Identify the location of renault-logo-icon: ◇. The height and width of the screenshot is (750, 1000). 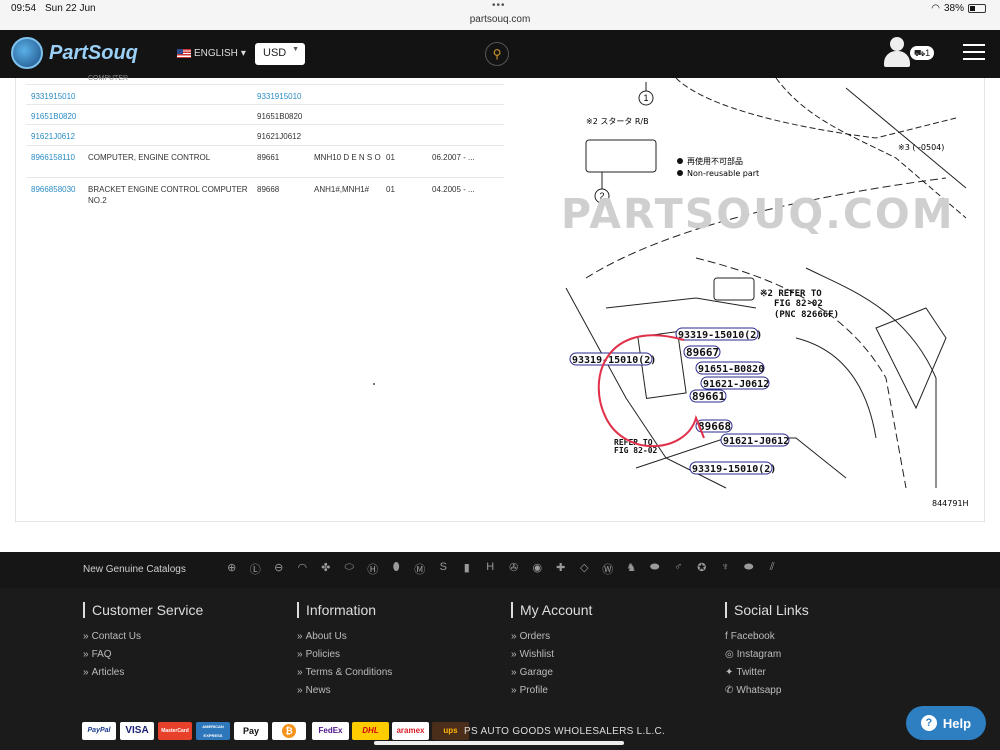
(585, 569).